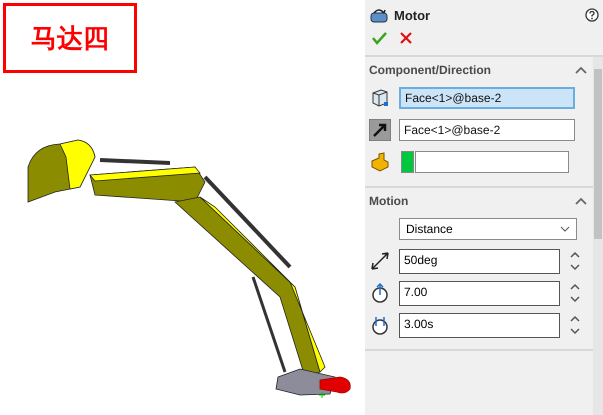 The image size is (603, 415). What do you see at coordinates (388, 201) in the screenshot?
I see `section-title: Motion` at bounding box center [388, 201].